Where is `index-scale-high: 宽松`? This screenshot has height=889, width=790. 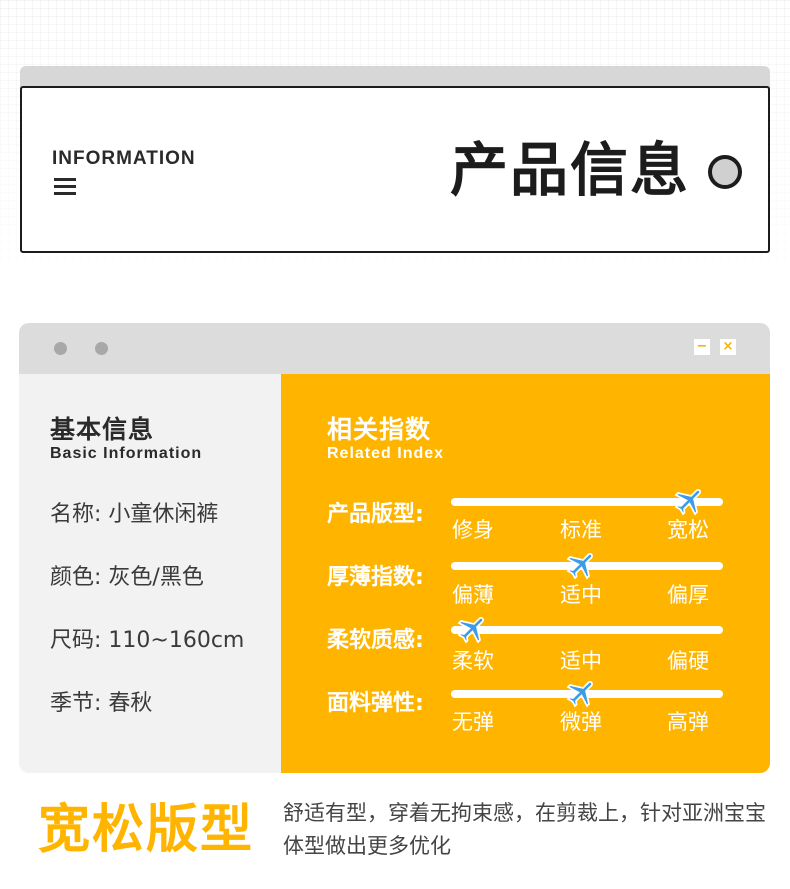
index-scale-high: 宽松 is located at coordinates (688, 530).